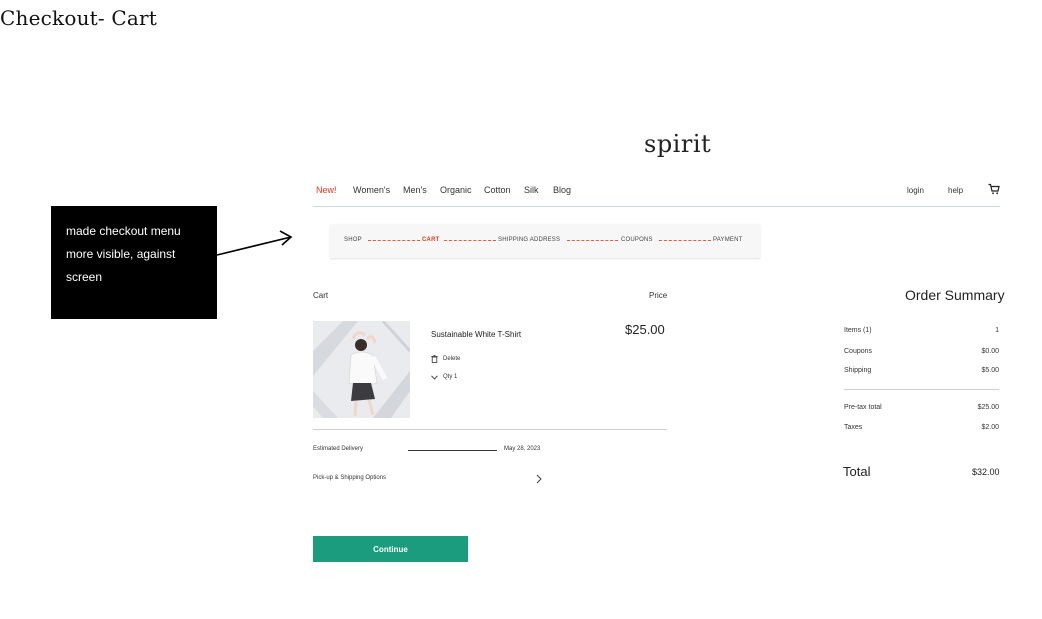 The height and width of the screenshot is (619, 1042). I want to click on login-link: login, so click(915, 190).